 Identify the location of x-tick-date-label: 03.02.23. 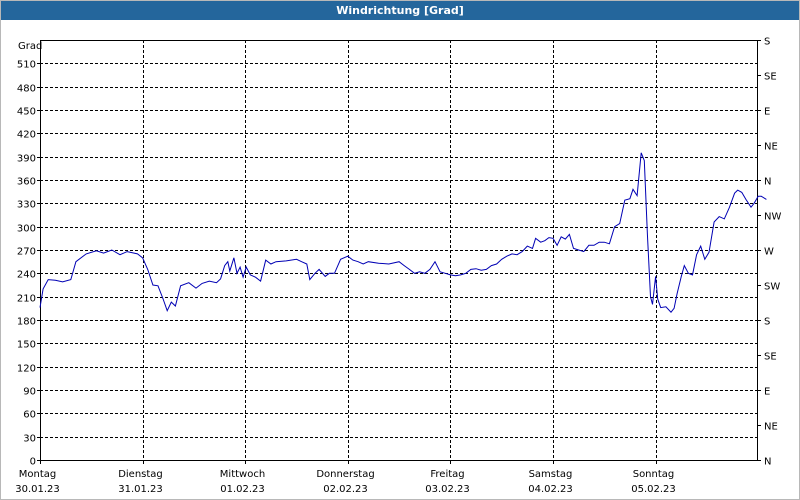
(447, 489).